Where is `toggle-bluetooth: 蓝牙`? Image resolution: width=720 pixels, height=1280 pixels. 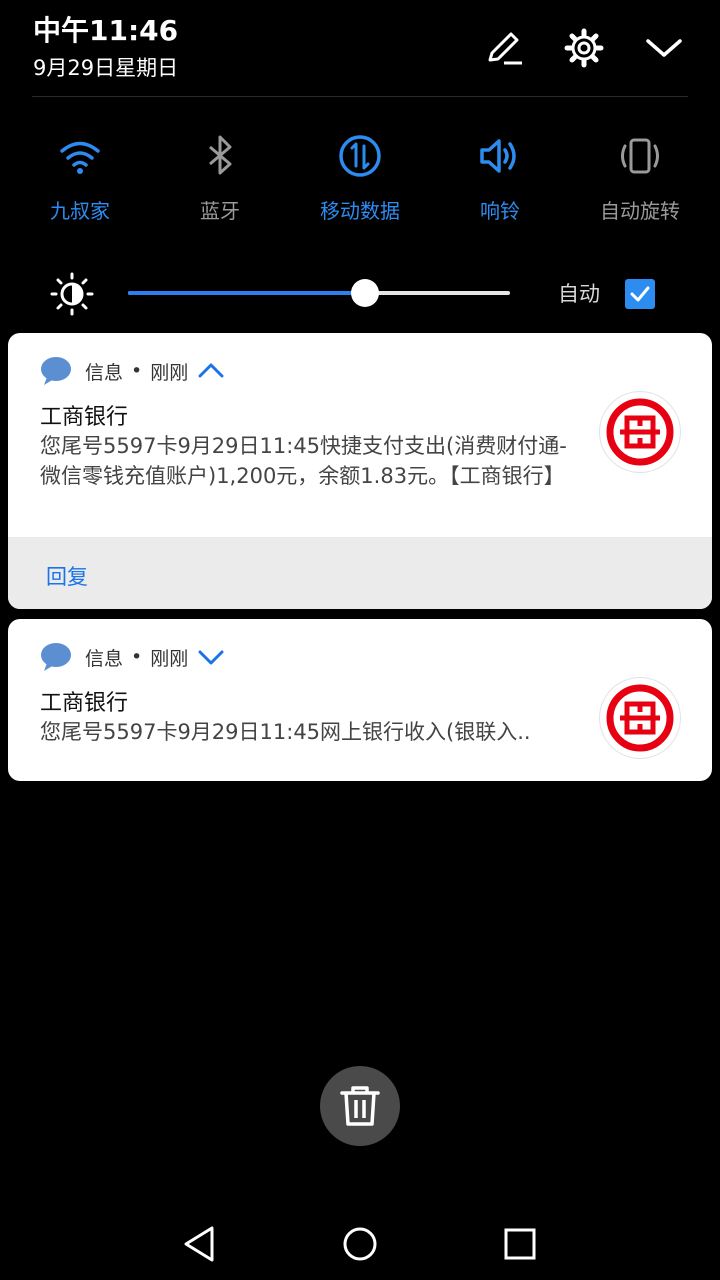
toggle-bluetooth: 蓝牙 is located at coordinates (220, 178).